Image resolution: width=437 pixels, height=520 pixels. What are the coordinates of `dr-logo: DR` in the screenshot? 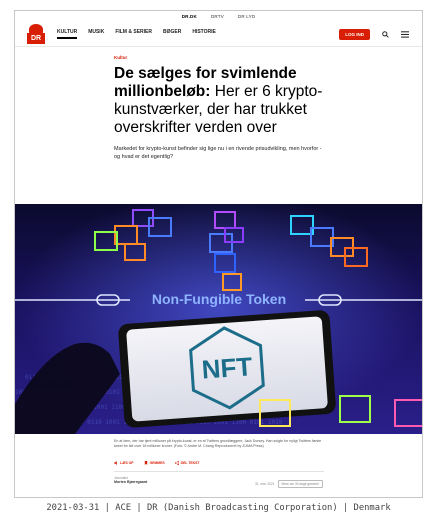 It's located at (36, 34).